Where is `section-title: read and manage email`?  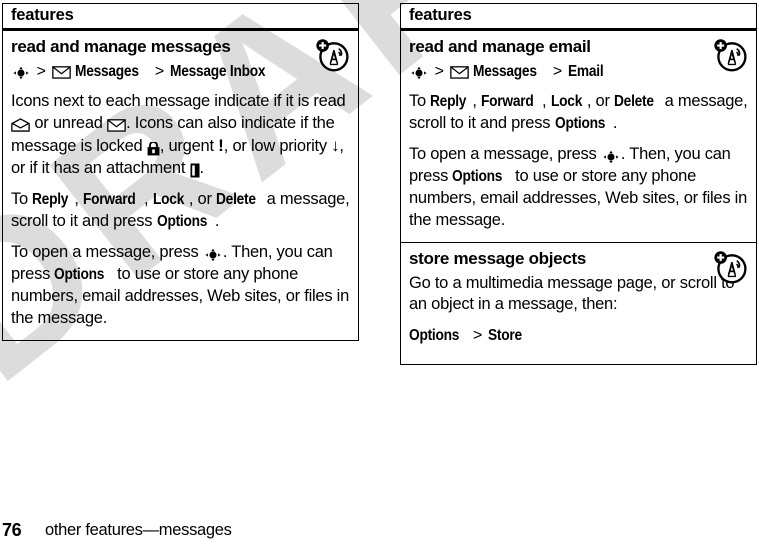
section-title: read and manage email is located at coordinates (500, 46).